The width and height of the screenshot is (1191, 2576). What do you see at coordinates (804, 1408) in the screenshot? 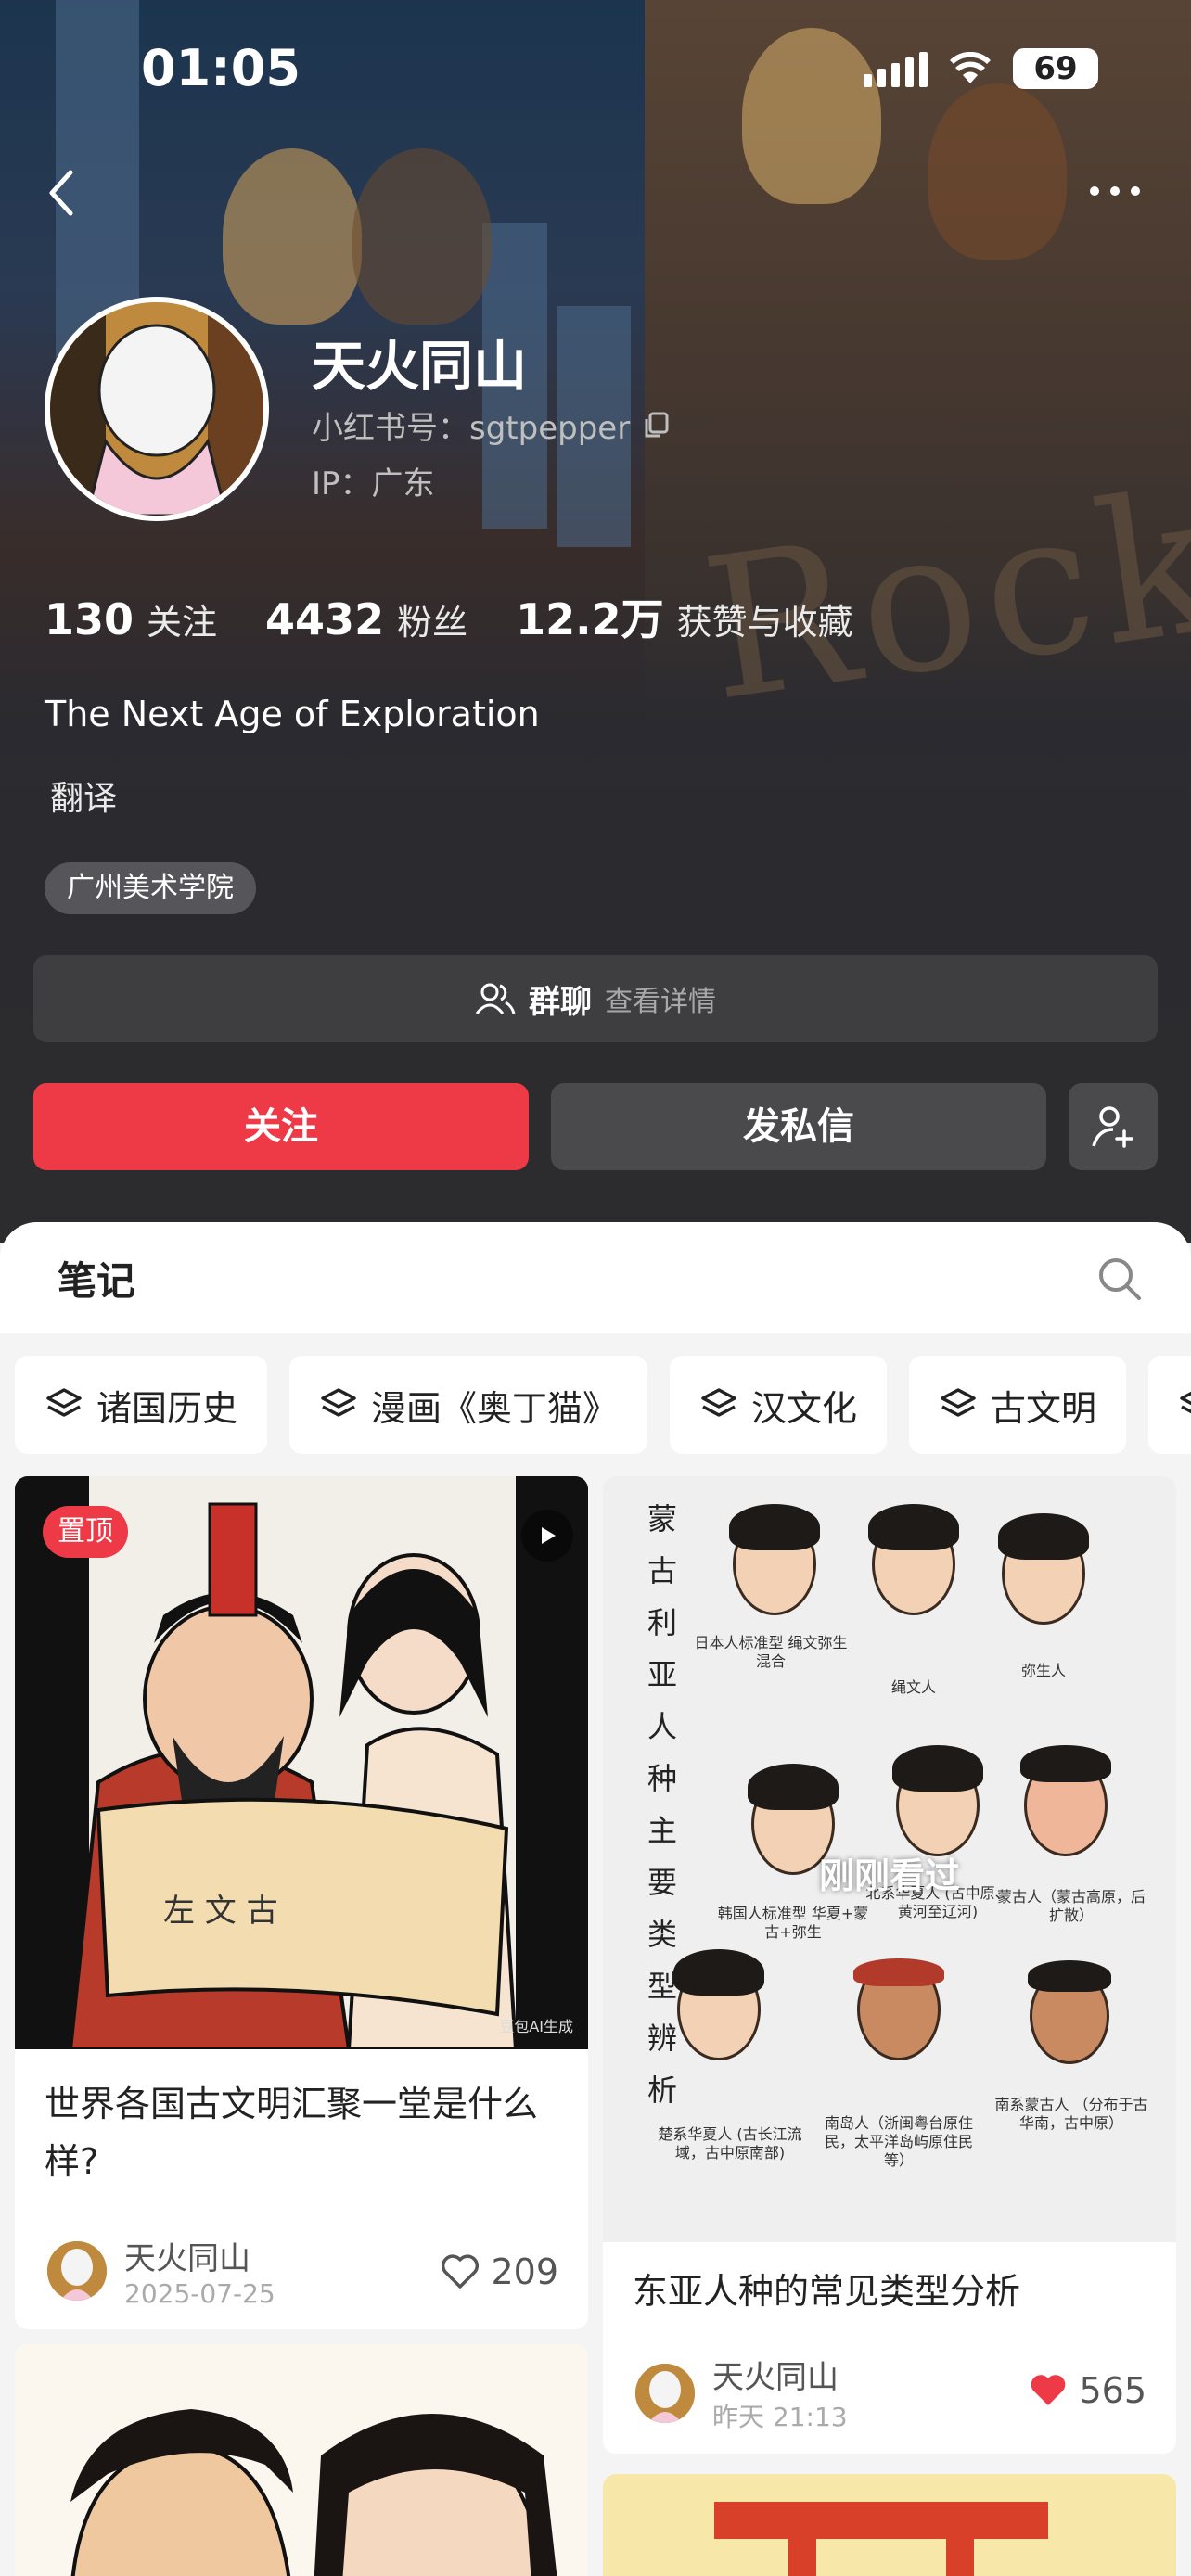
I see `collection-chip-label: 汉文化` at bounding box center [804, 1408].